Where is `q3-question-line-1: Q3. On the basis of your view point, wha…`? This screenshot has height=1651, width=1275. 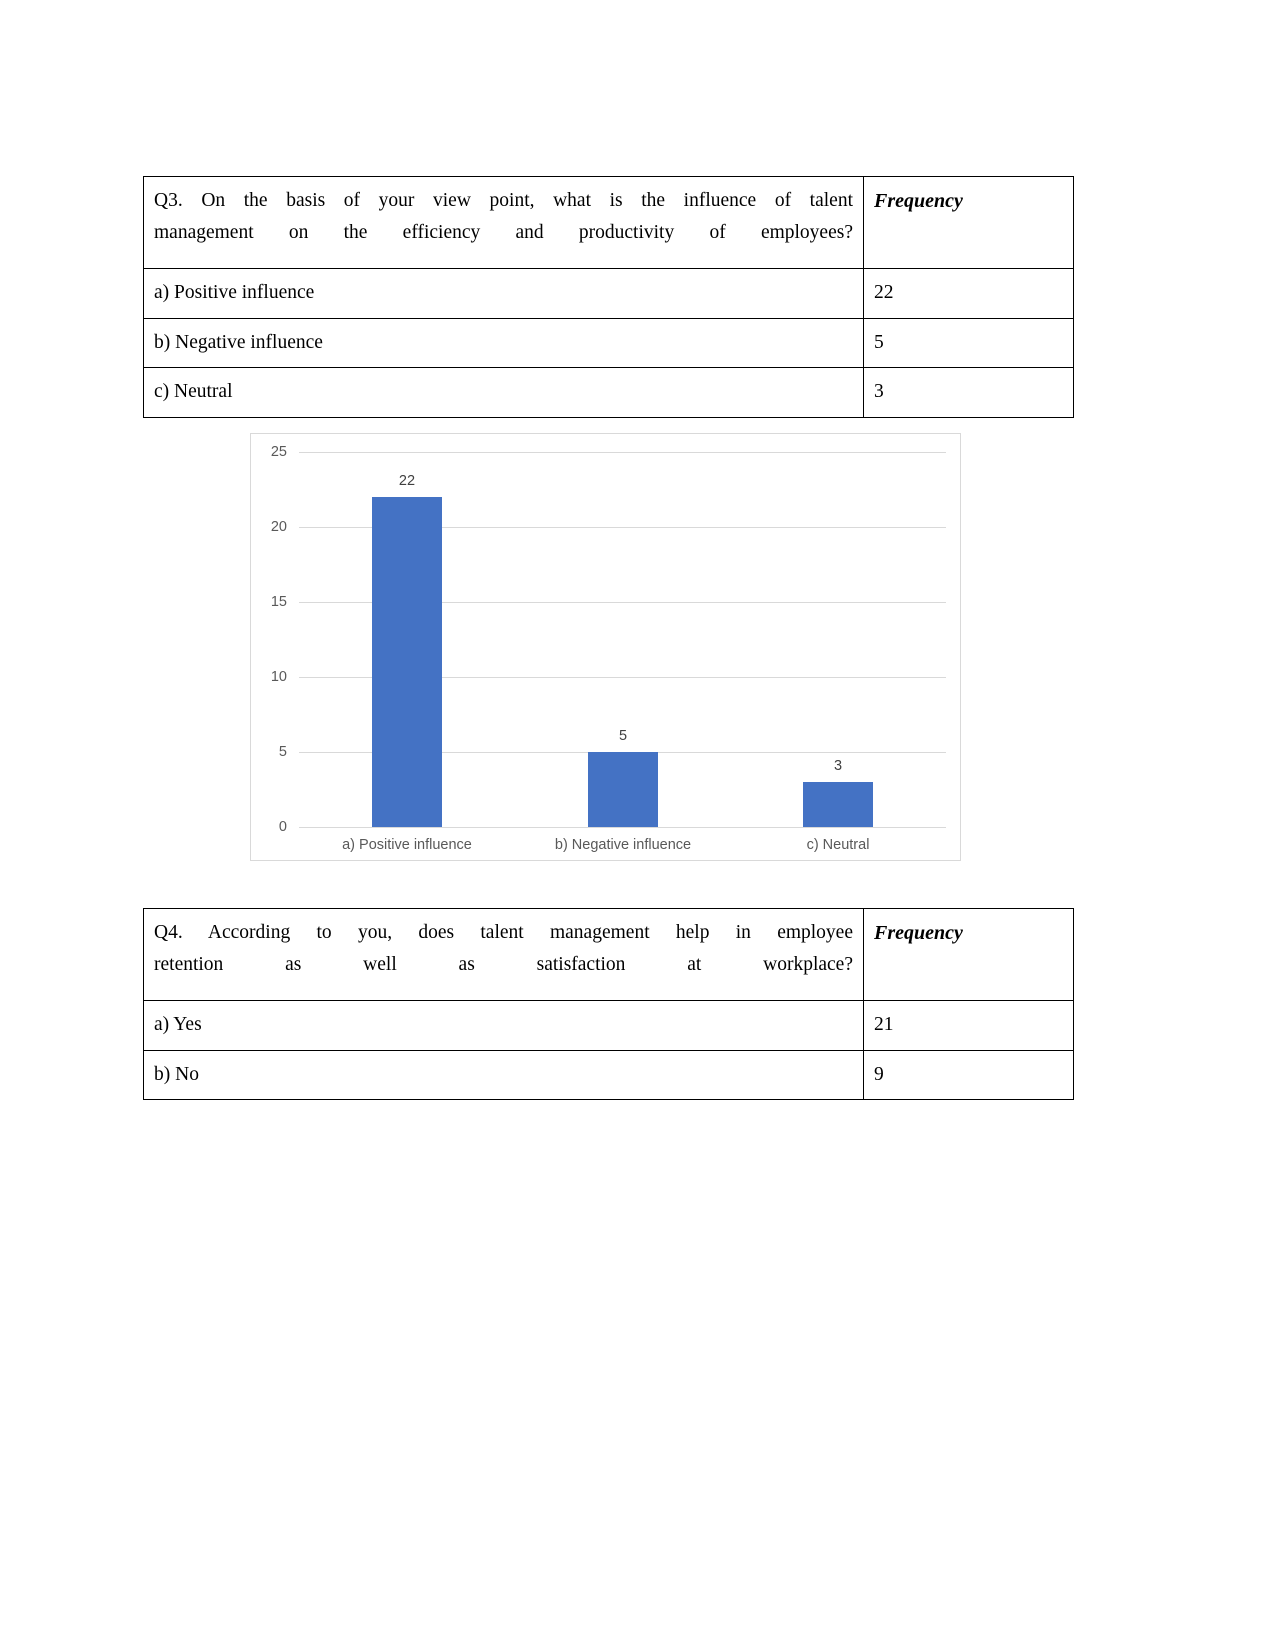
q3-question-line-1: Q3. On the basis of your view point, wha… is located at coordinates (503, 200).